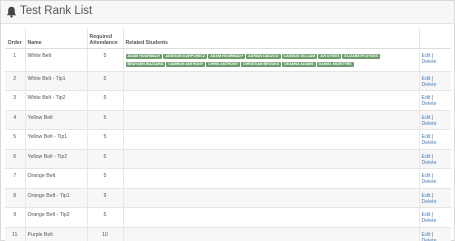 This screenshot has height=241, width=455. What do you see at coordinates (335, 64) in the screenshot?
I see `student-badge: DANIEL MCINTYRE` at bounding box center [335, 64].